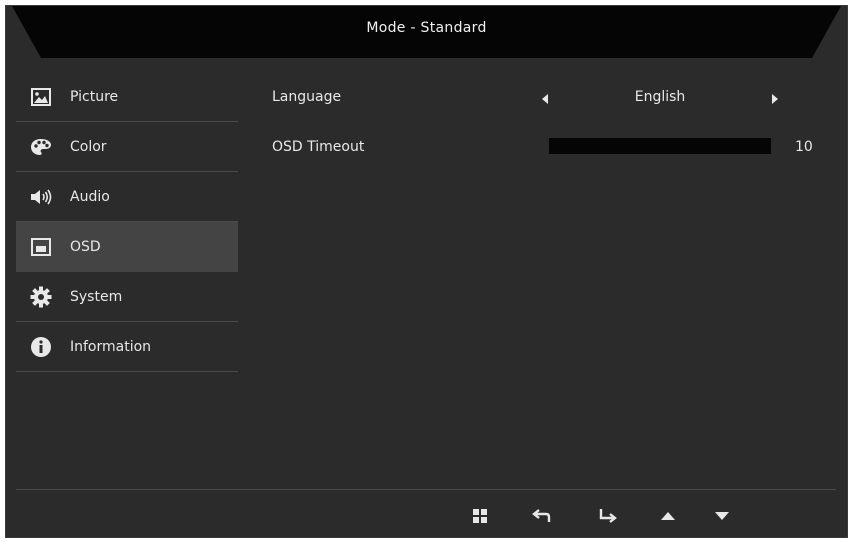 This screenshot has height=542, width=851. What do you see at coordinates (127, 97) in the screenshot?
I see `sidebar-item-picture: Picture` at bounding box center [127, 97].